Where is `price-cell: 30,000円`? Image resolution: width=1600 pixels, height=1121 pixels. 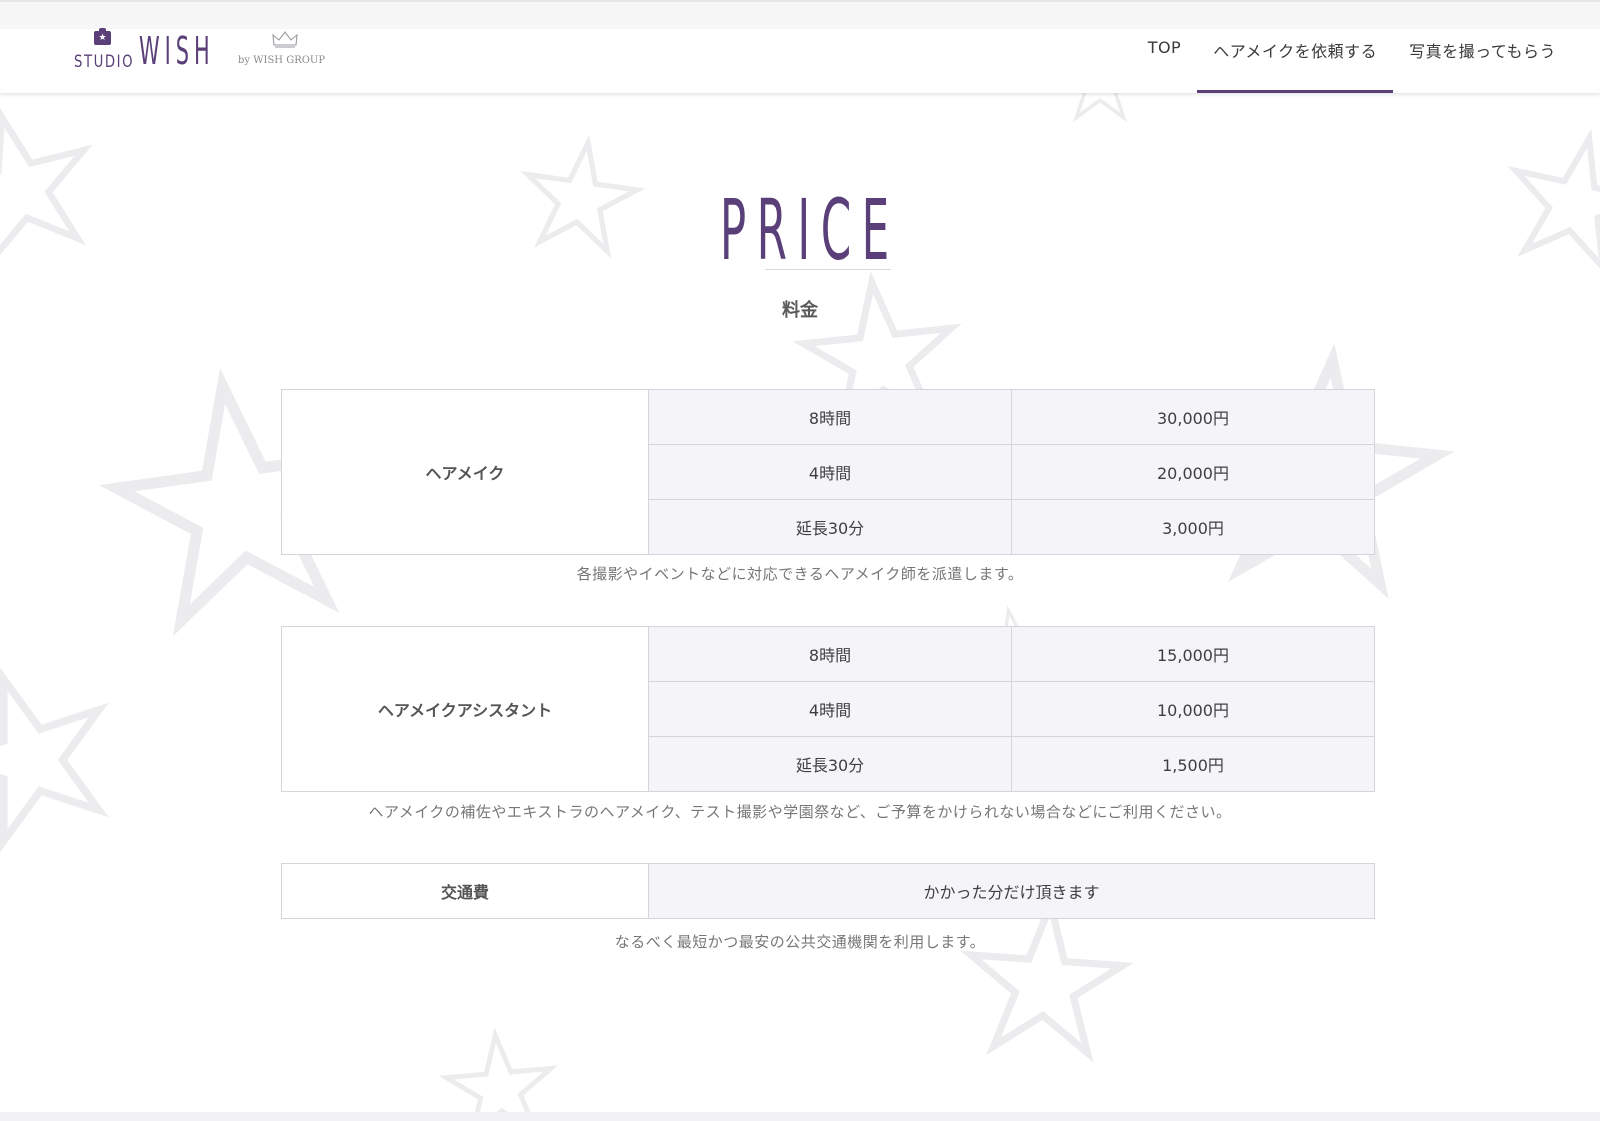
price-cell: 30,000円 is located at coordinates (1193, 417).